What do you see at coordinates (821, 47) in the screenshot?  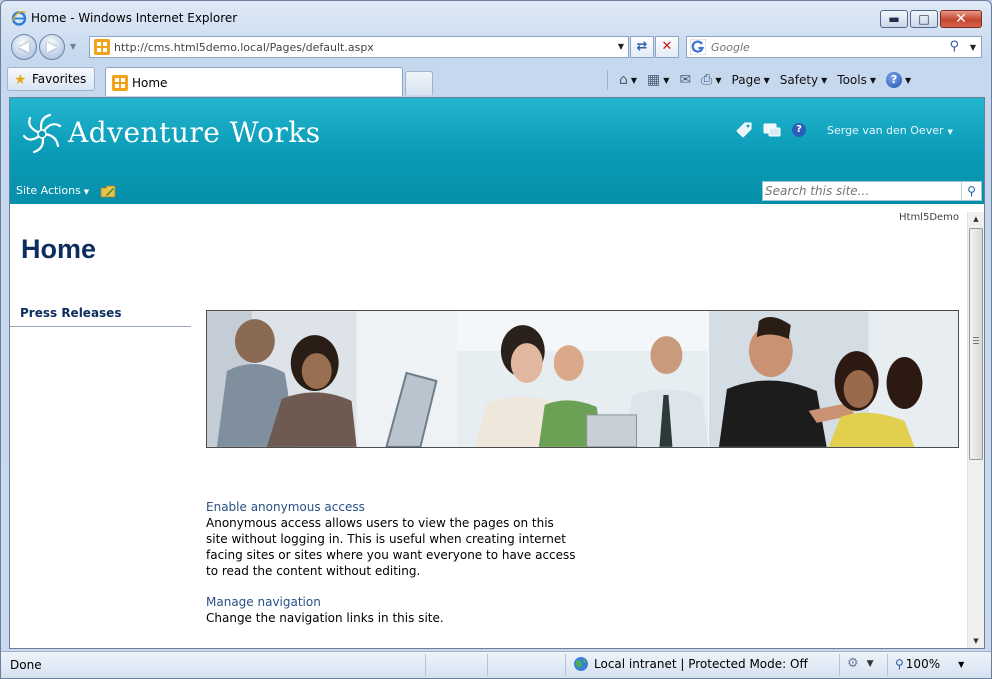 I see `search-input` at bounding box center [821, 47].